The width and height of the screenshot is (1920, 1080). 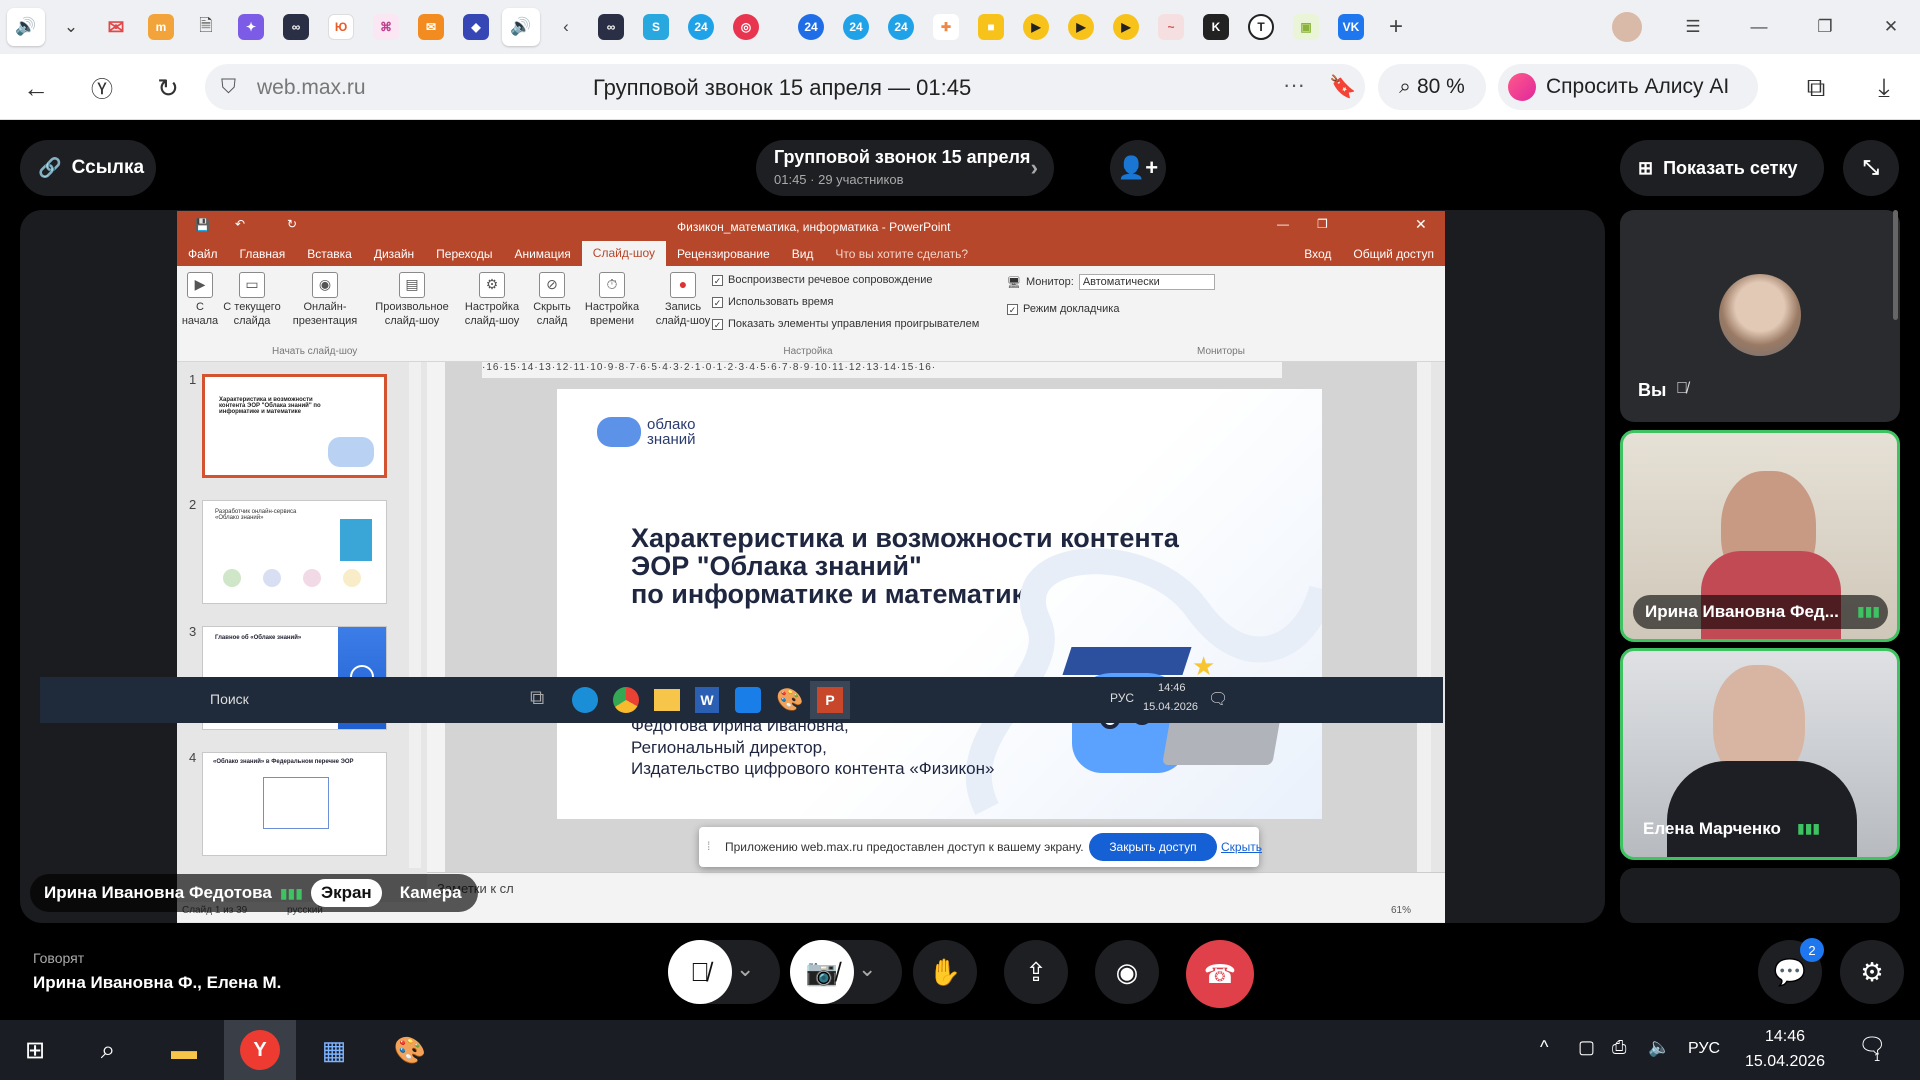 What do you see at coordinates (822, 972) in the screenshot?
I see `camera-off-button: 📷̸` at bounding box center [822, 972].